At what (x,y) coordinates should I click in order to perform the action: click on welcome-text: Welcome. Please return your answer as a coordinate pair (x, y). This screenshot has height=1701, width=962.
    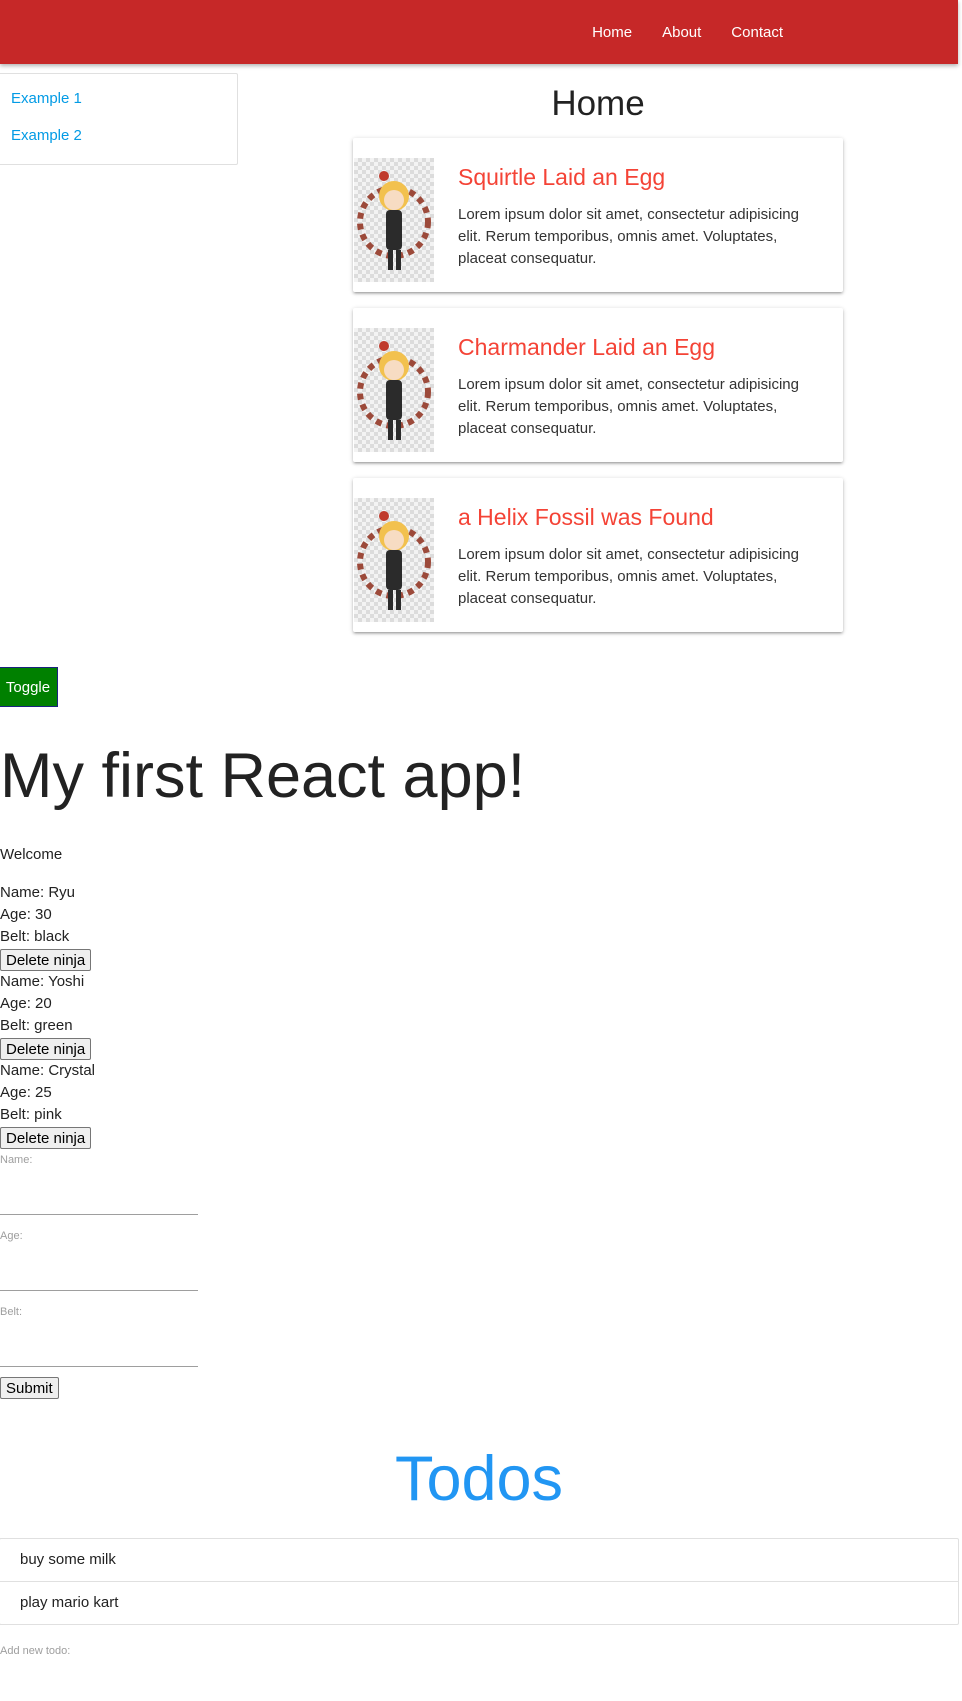
    Looking at the image, I should click on (31, 854).